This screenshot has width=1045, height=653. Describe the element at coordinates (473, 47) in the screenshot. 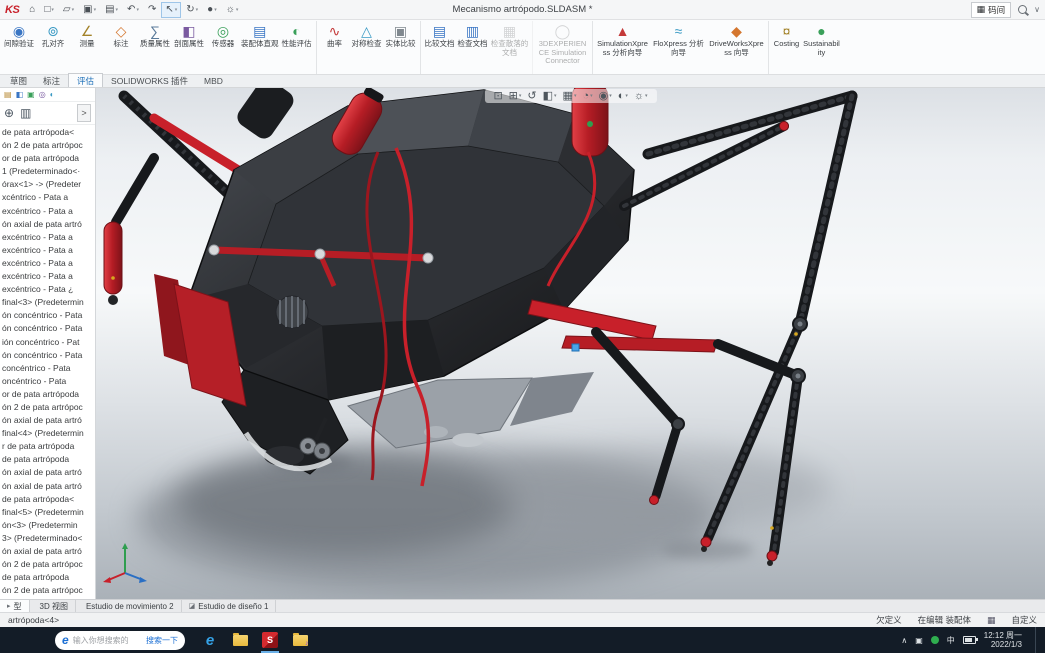

I see `ribbon-check-document-button: ▥ 检查文档` at that location.